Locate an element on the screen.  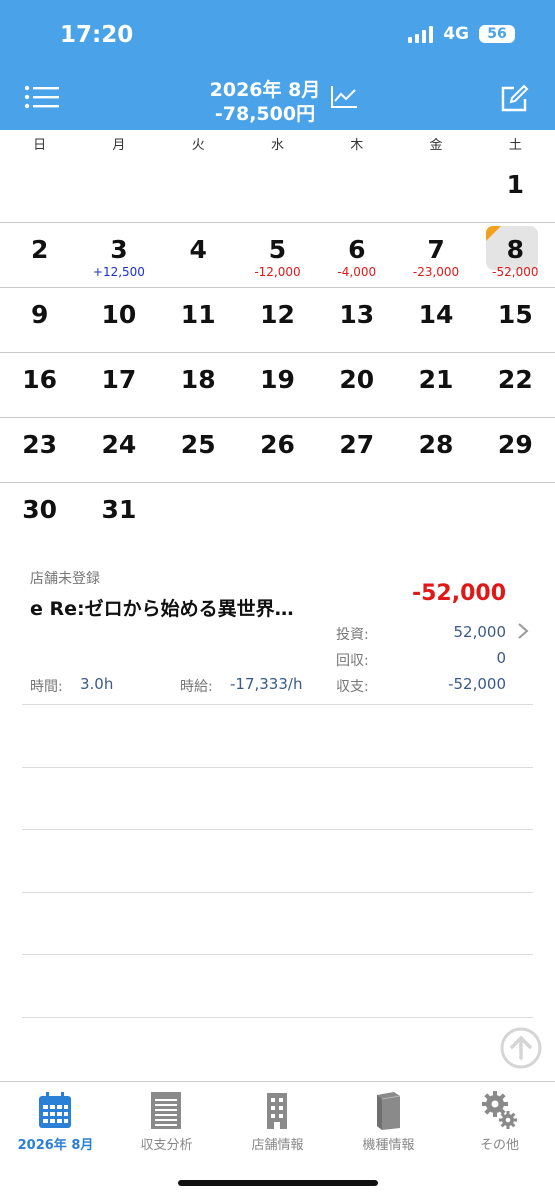
calendar-day: 3 +12,500 is located at coordinates (118, 255).